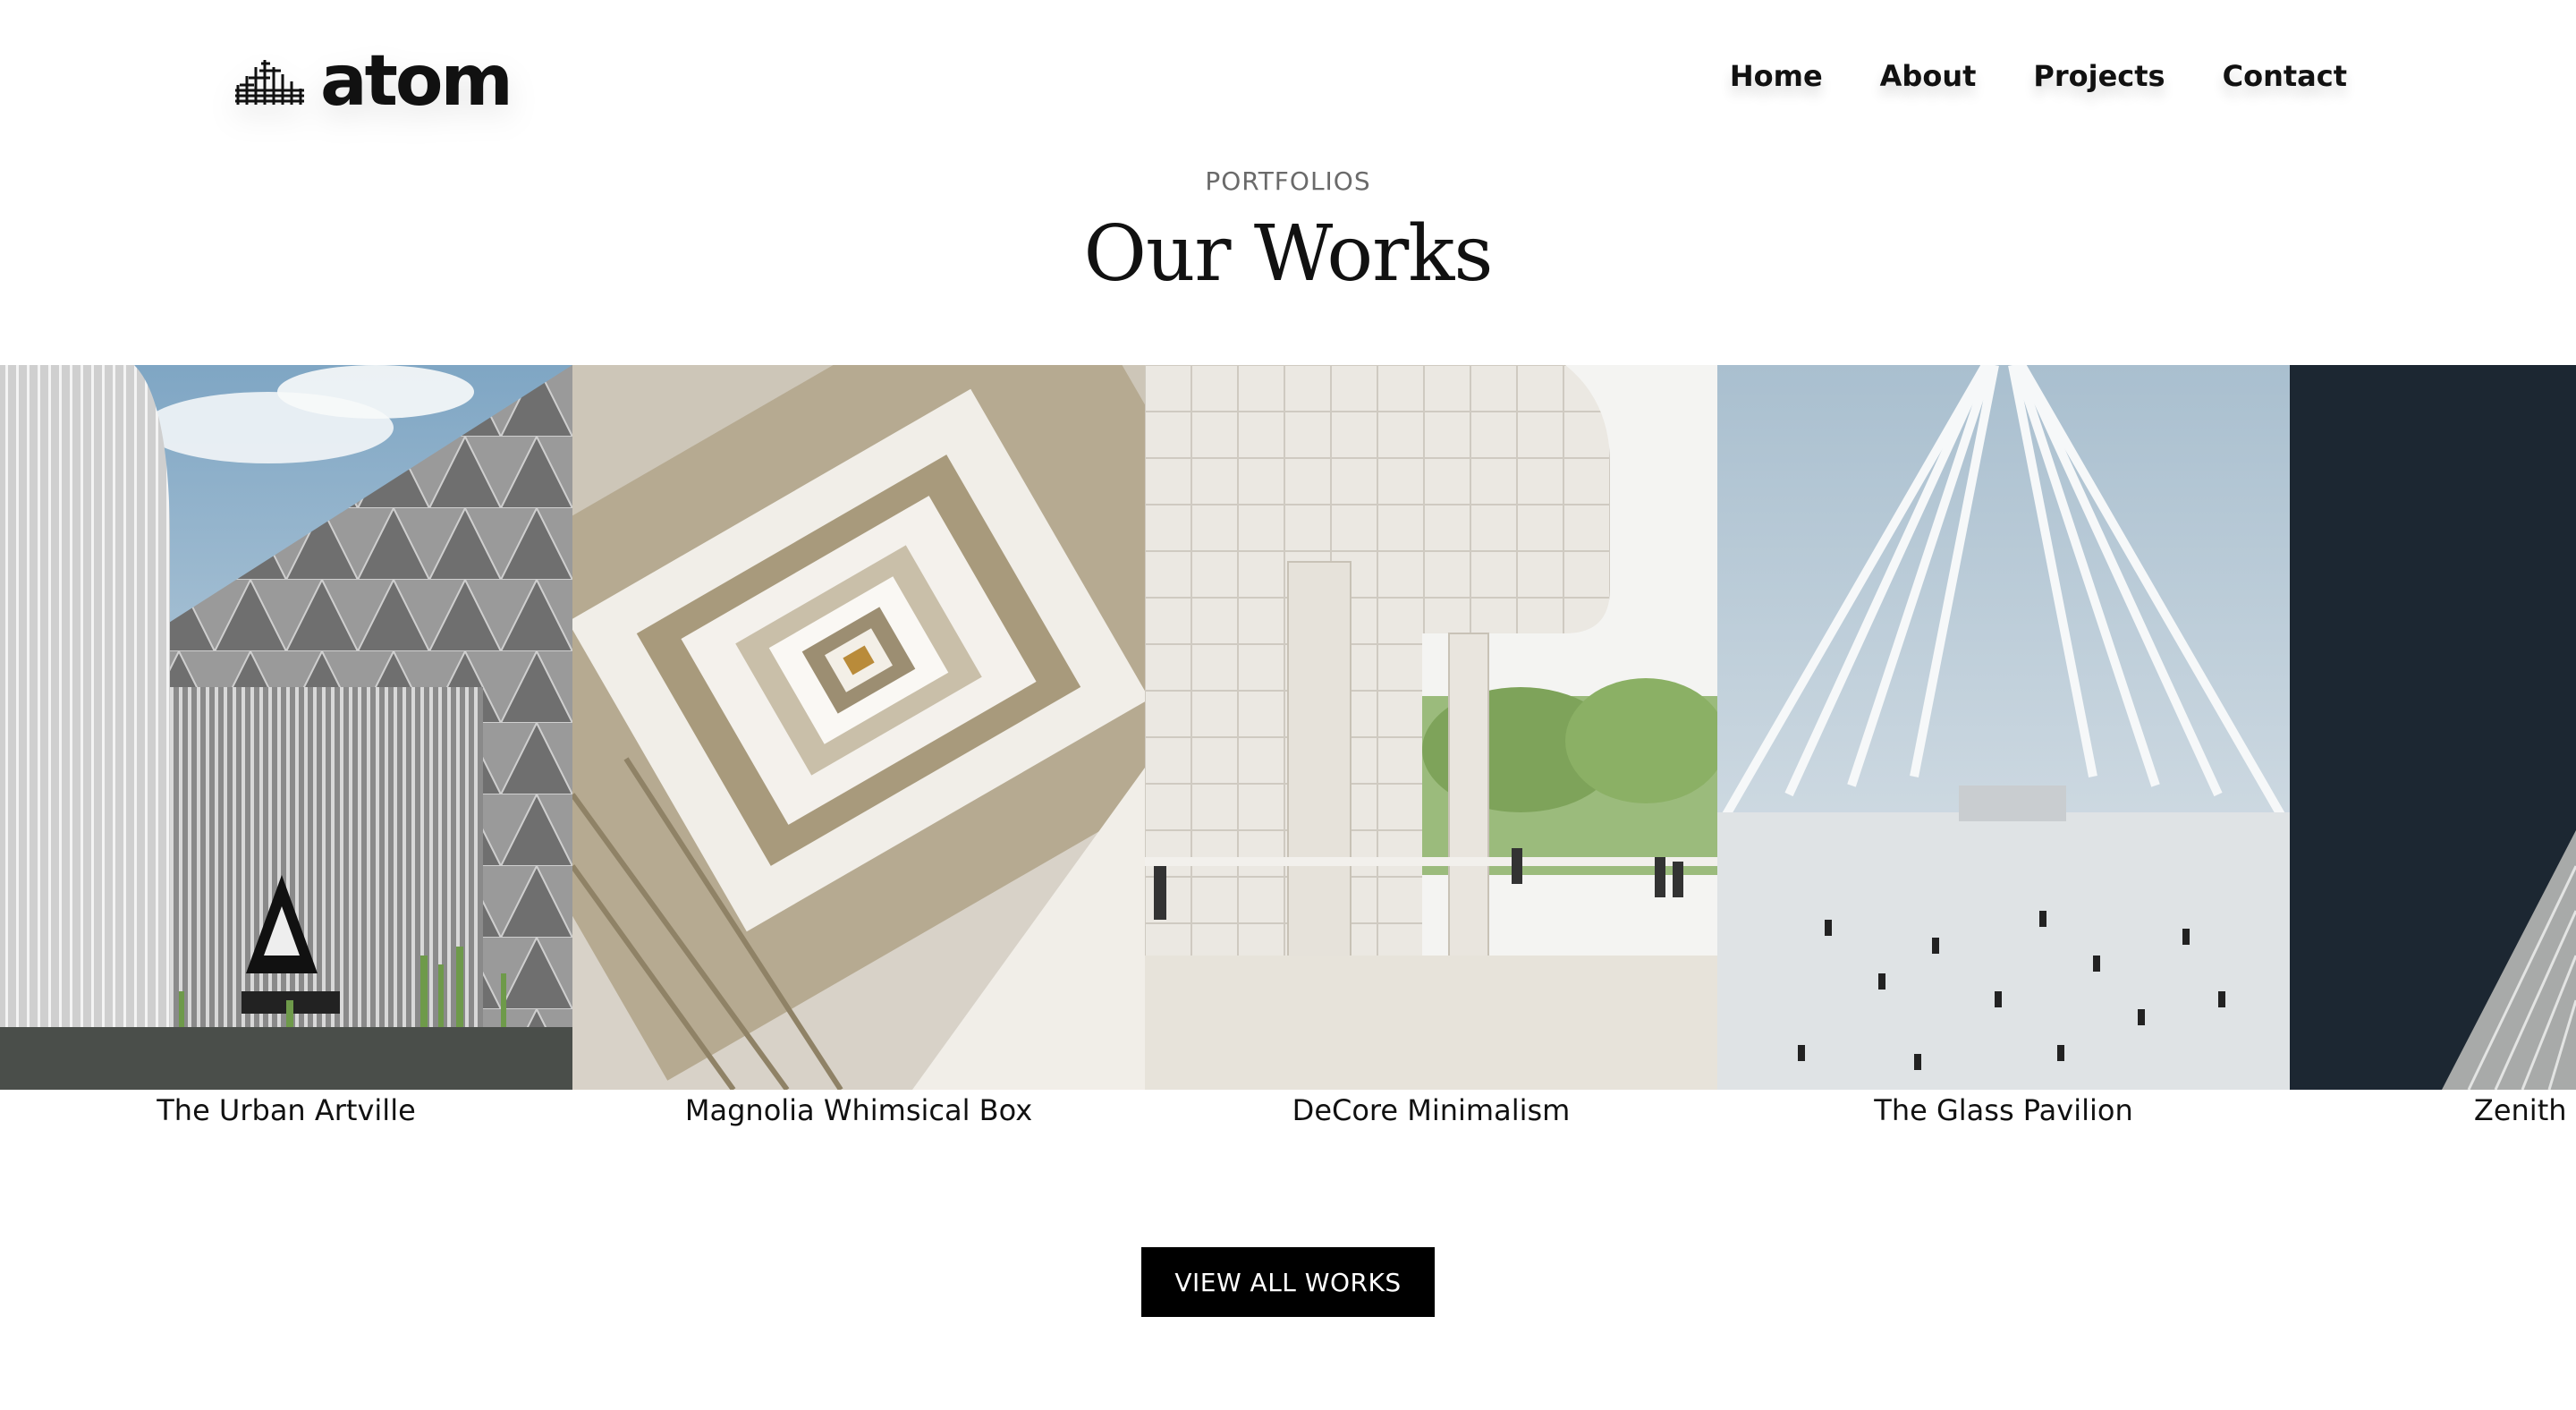  What do you see at coordinates (286, 1110) in the screenshot?
I see `work-title: The Urban Artville` at bounding box center [286, 1110].